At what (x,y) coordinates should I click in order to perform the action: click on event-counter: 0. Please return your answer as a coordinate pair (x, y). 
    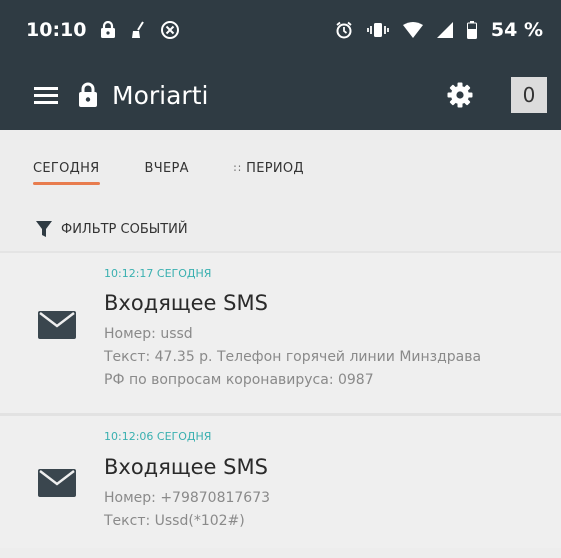
    Looking at the image, I should click on (529, 95).